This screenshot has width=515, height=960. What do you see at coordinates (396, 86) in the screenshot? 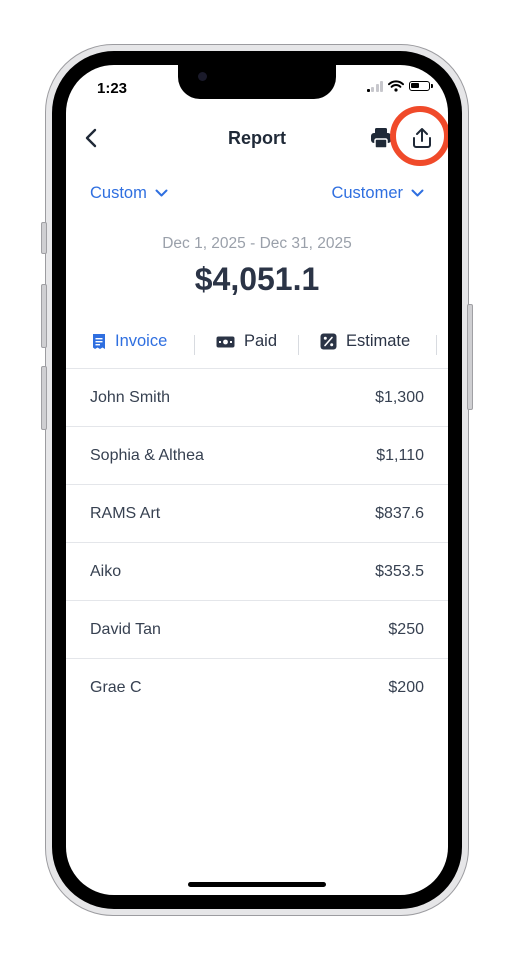
I see `wifi-icon` at bounding box center [396, 86].